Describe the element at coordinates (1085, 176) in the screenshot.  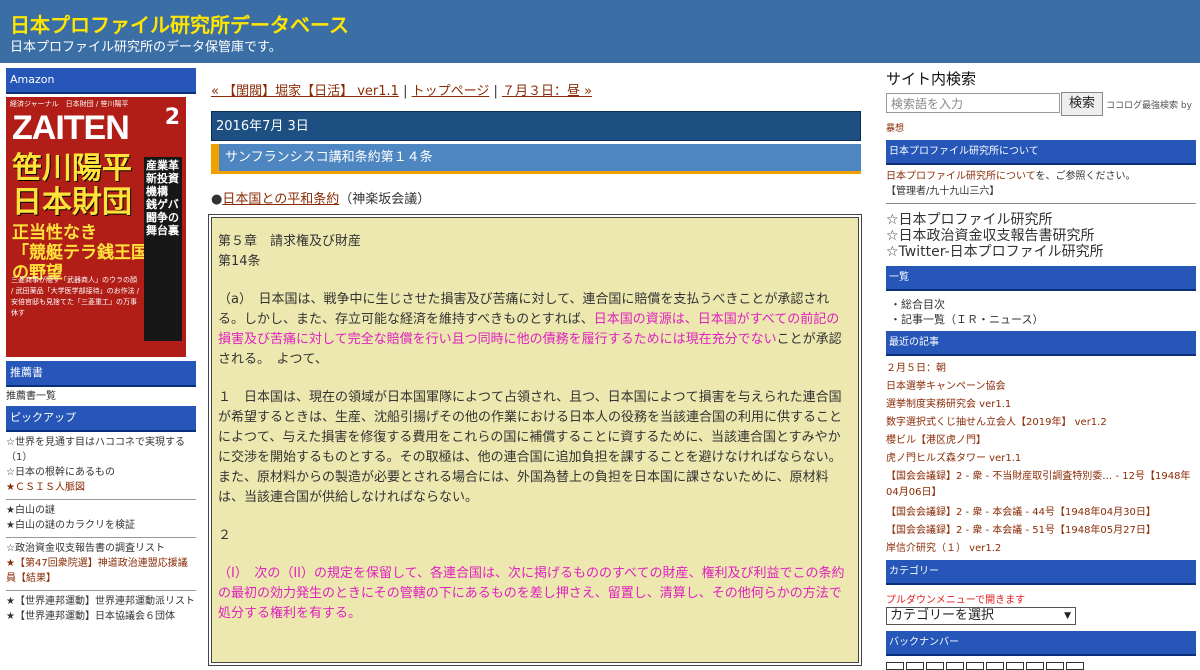
I see `about-rest: を、ご参照ください。` at that location.